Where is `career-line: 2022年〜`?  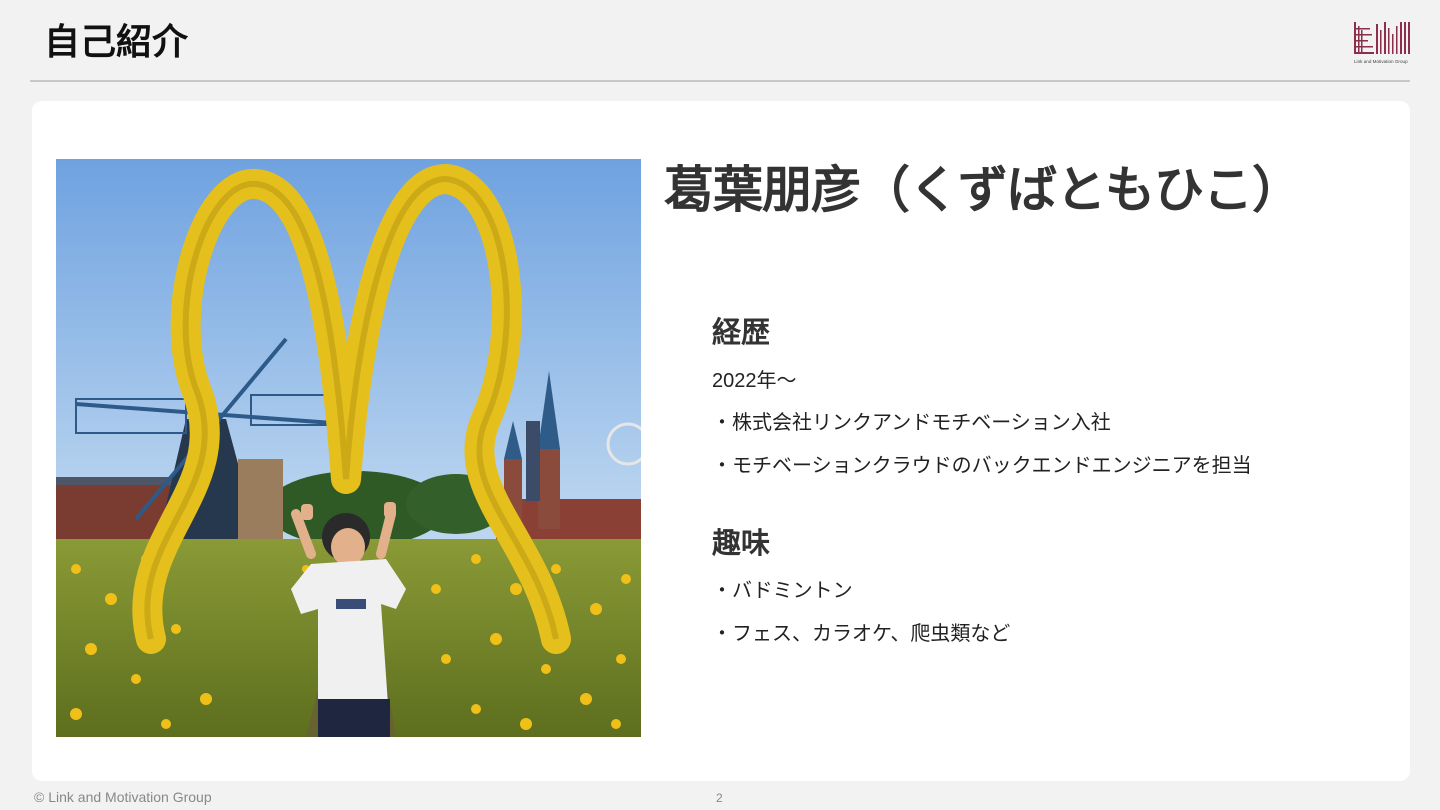
career-line: 2022年〜 is located at coordinates (754, 381).